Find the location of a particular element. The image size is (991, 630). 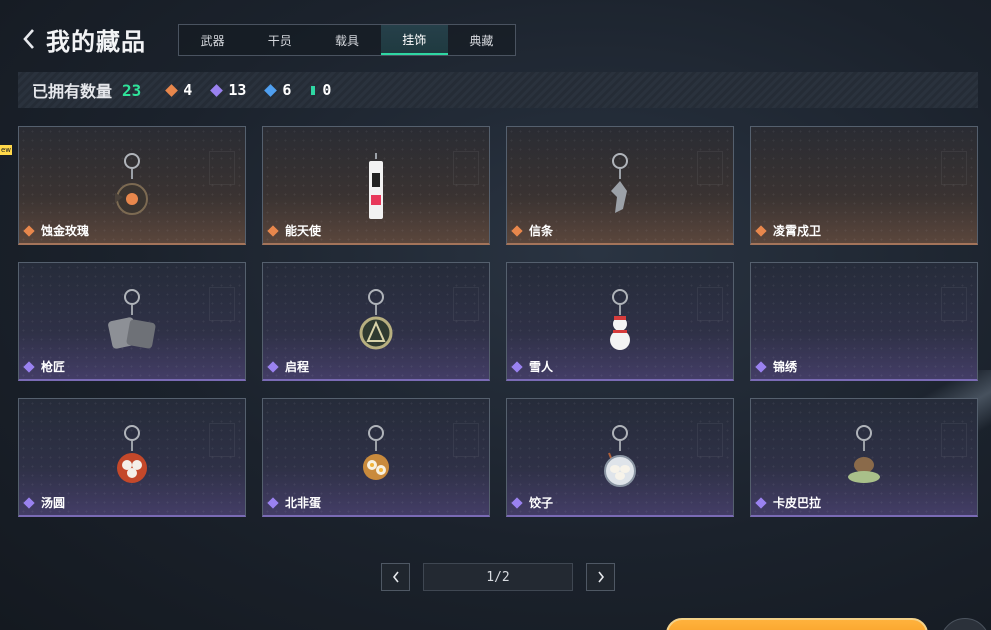

tab-charms: 挂饰 is located at coordinates (414, 40).